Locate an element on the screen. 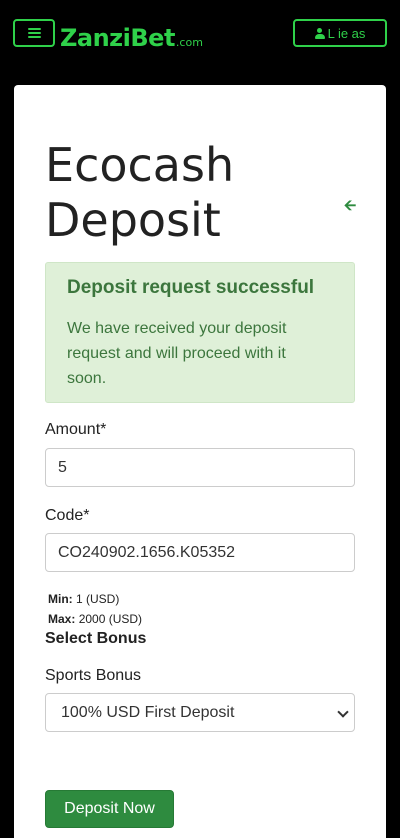 This screenshot has width=400, height=838. max-limit: Max: 2000 (USD) is located at coordinates (95, 619).